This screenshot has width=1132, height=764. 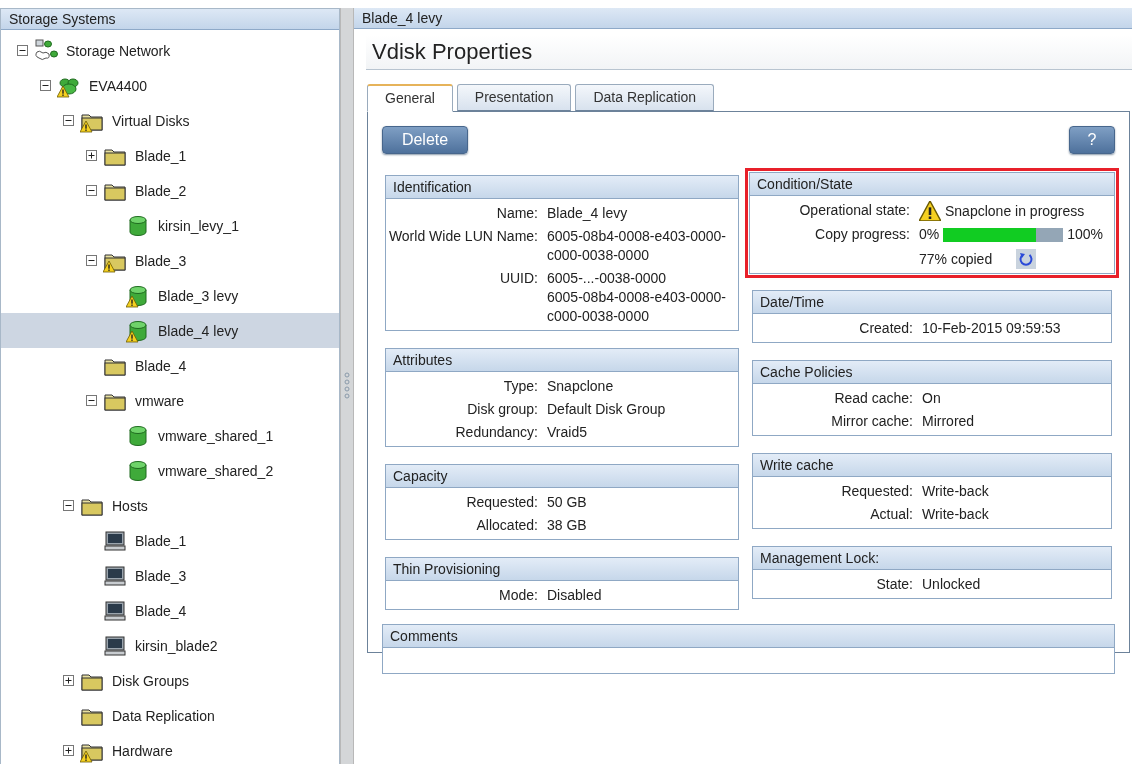 I want to click on pane-header: Blade_4 levy, so click(x=743, y=18).